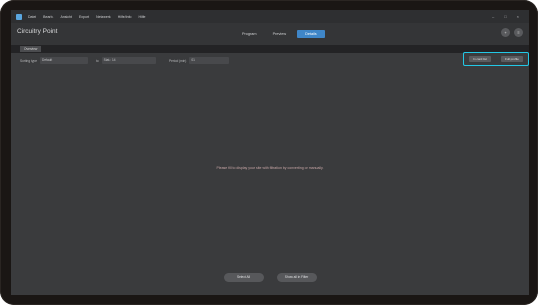 The height and width of the screenshot is (305, 538). What do you see at coordinates (97, 60) in the screenshot?
I see `filter-range-prefix: to` at bounding box center [97, 60].